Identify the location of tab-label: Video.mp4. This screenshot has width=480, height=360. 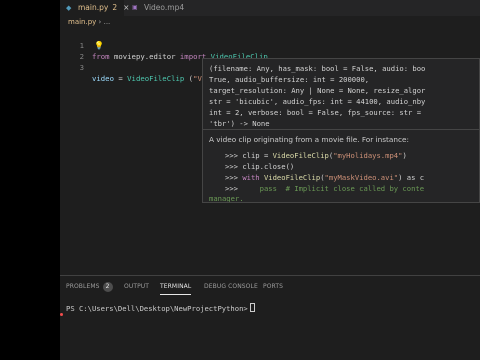
(164, 7).